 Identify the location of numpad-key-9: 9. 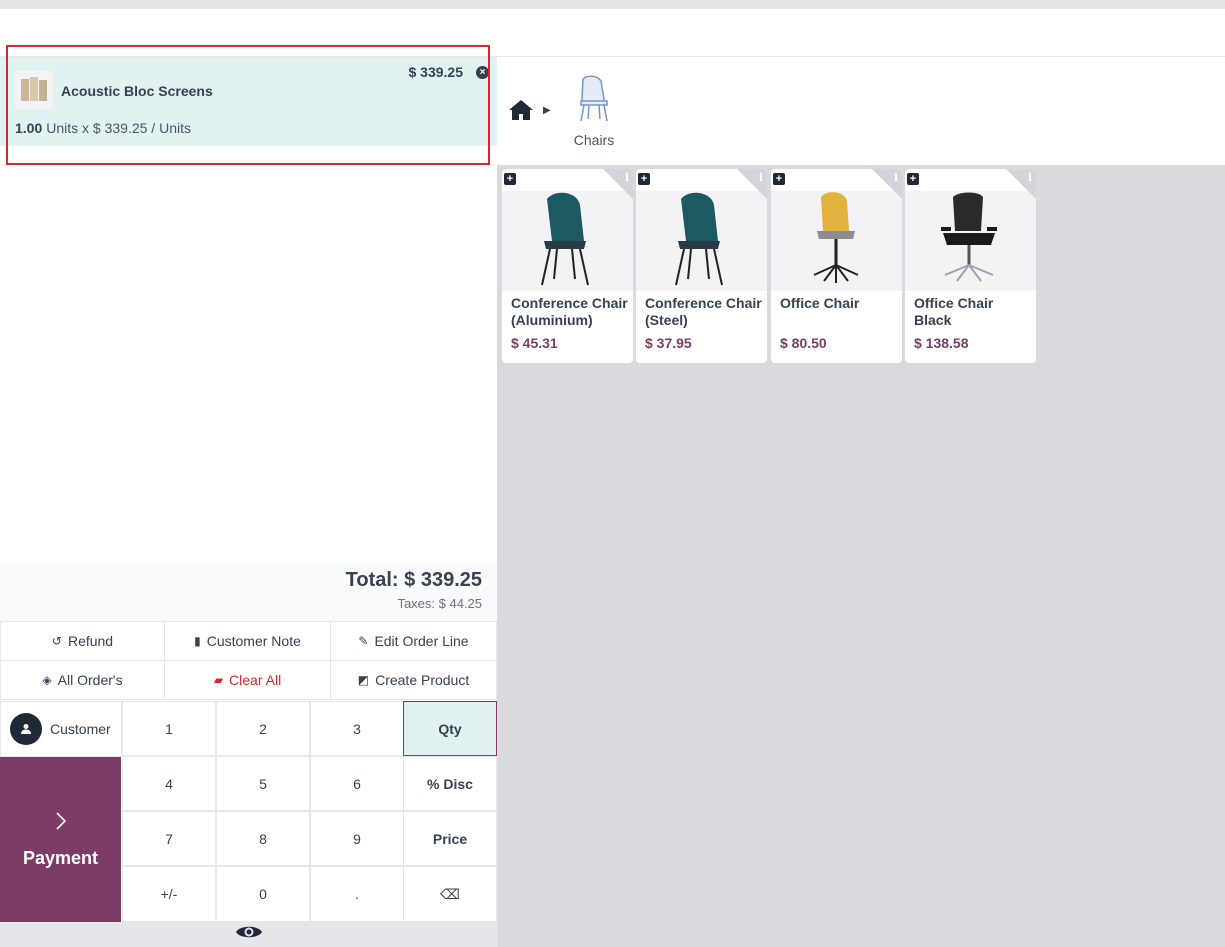
(357, 838).